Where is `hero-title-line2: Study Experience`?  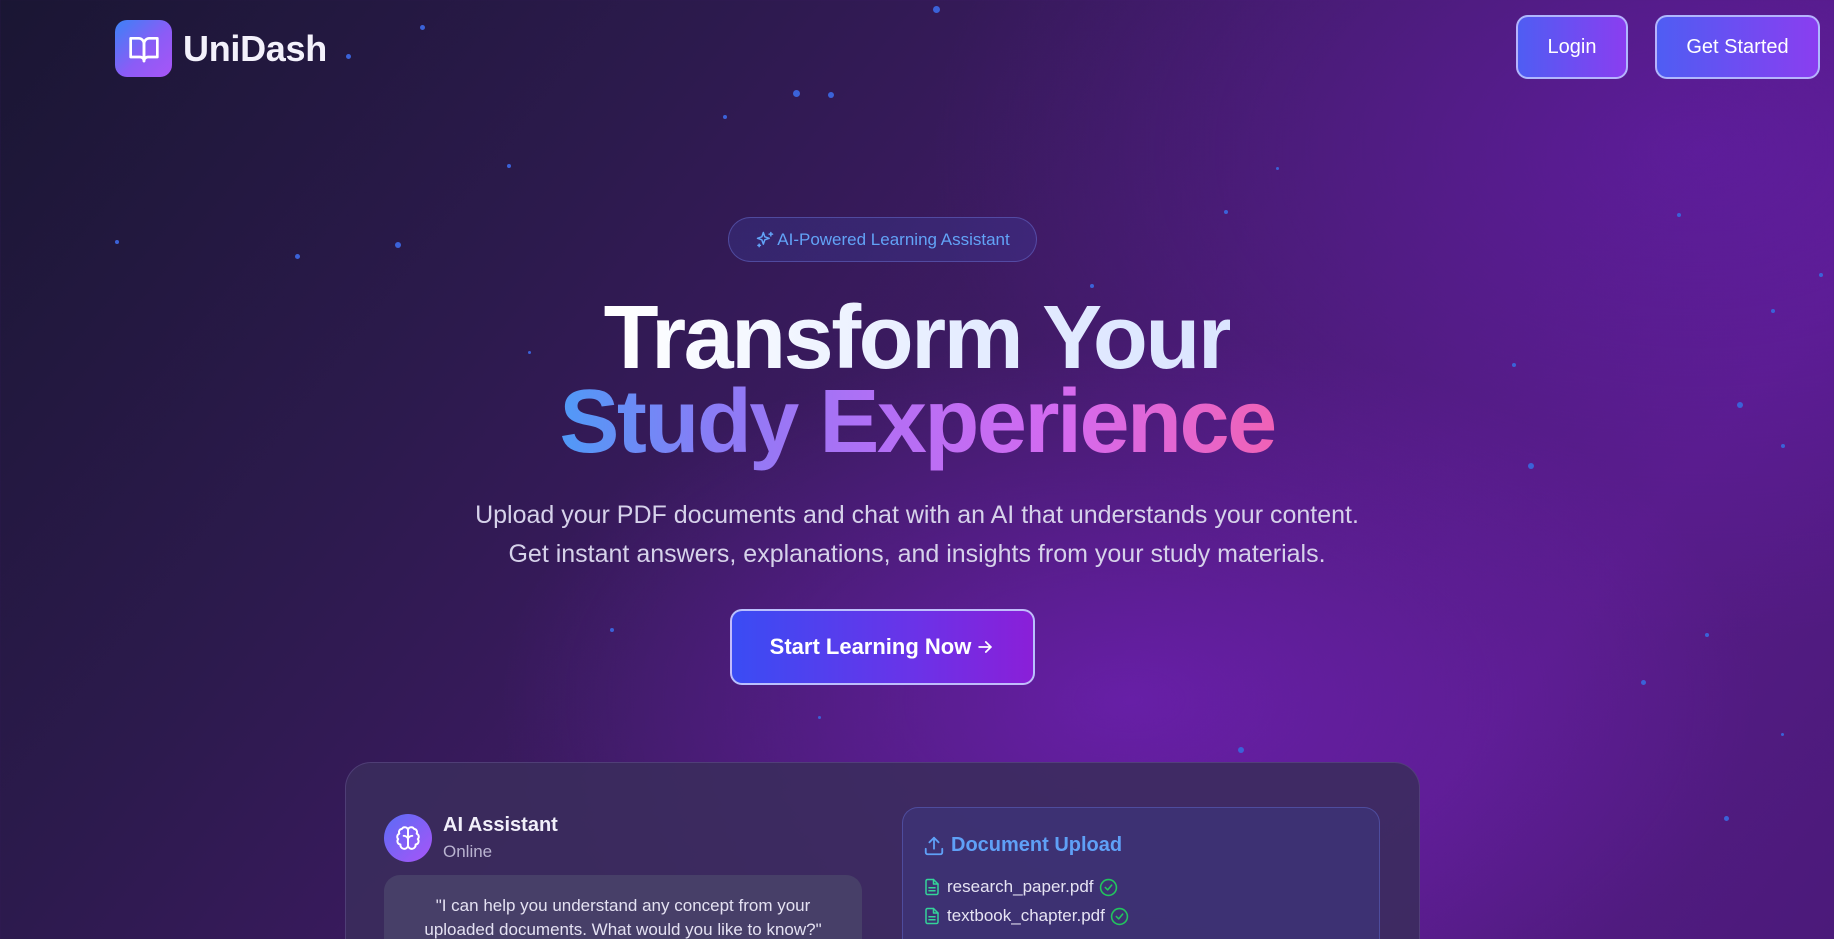 hero-title-line2: Study Experience is located at coordinates (918, 422).